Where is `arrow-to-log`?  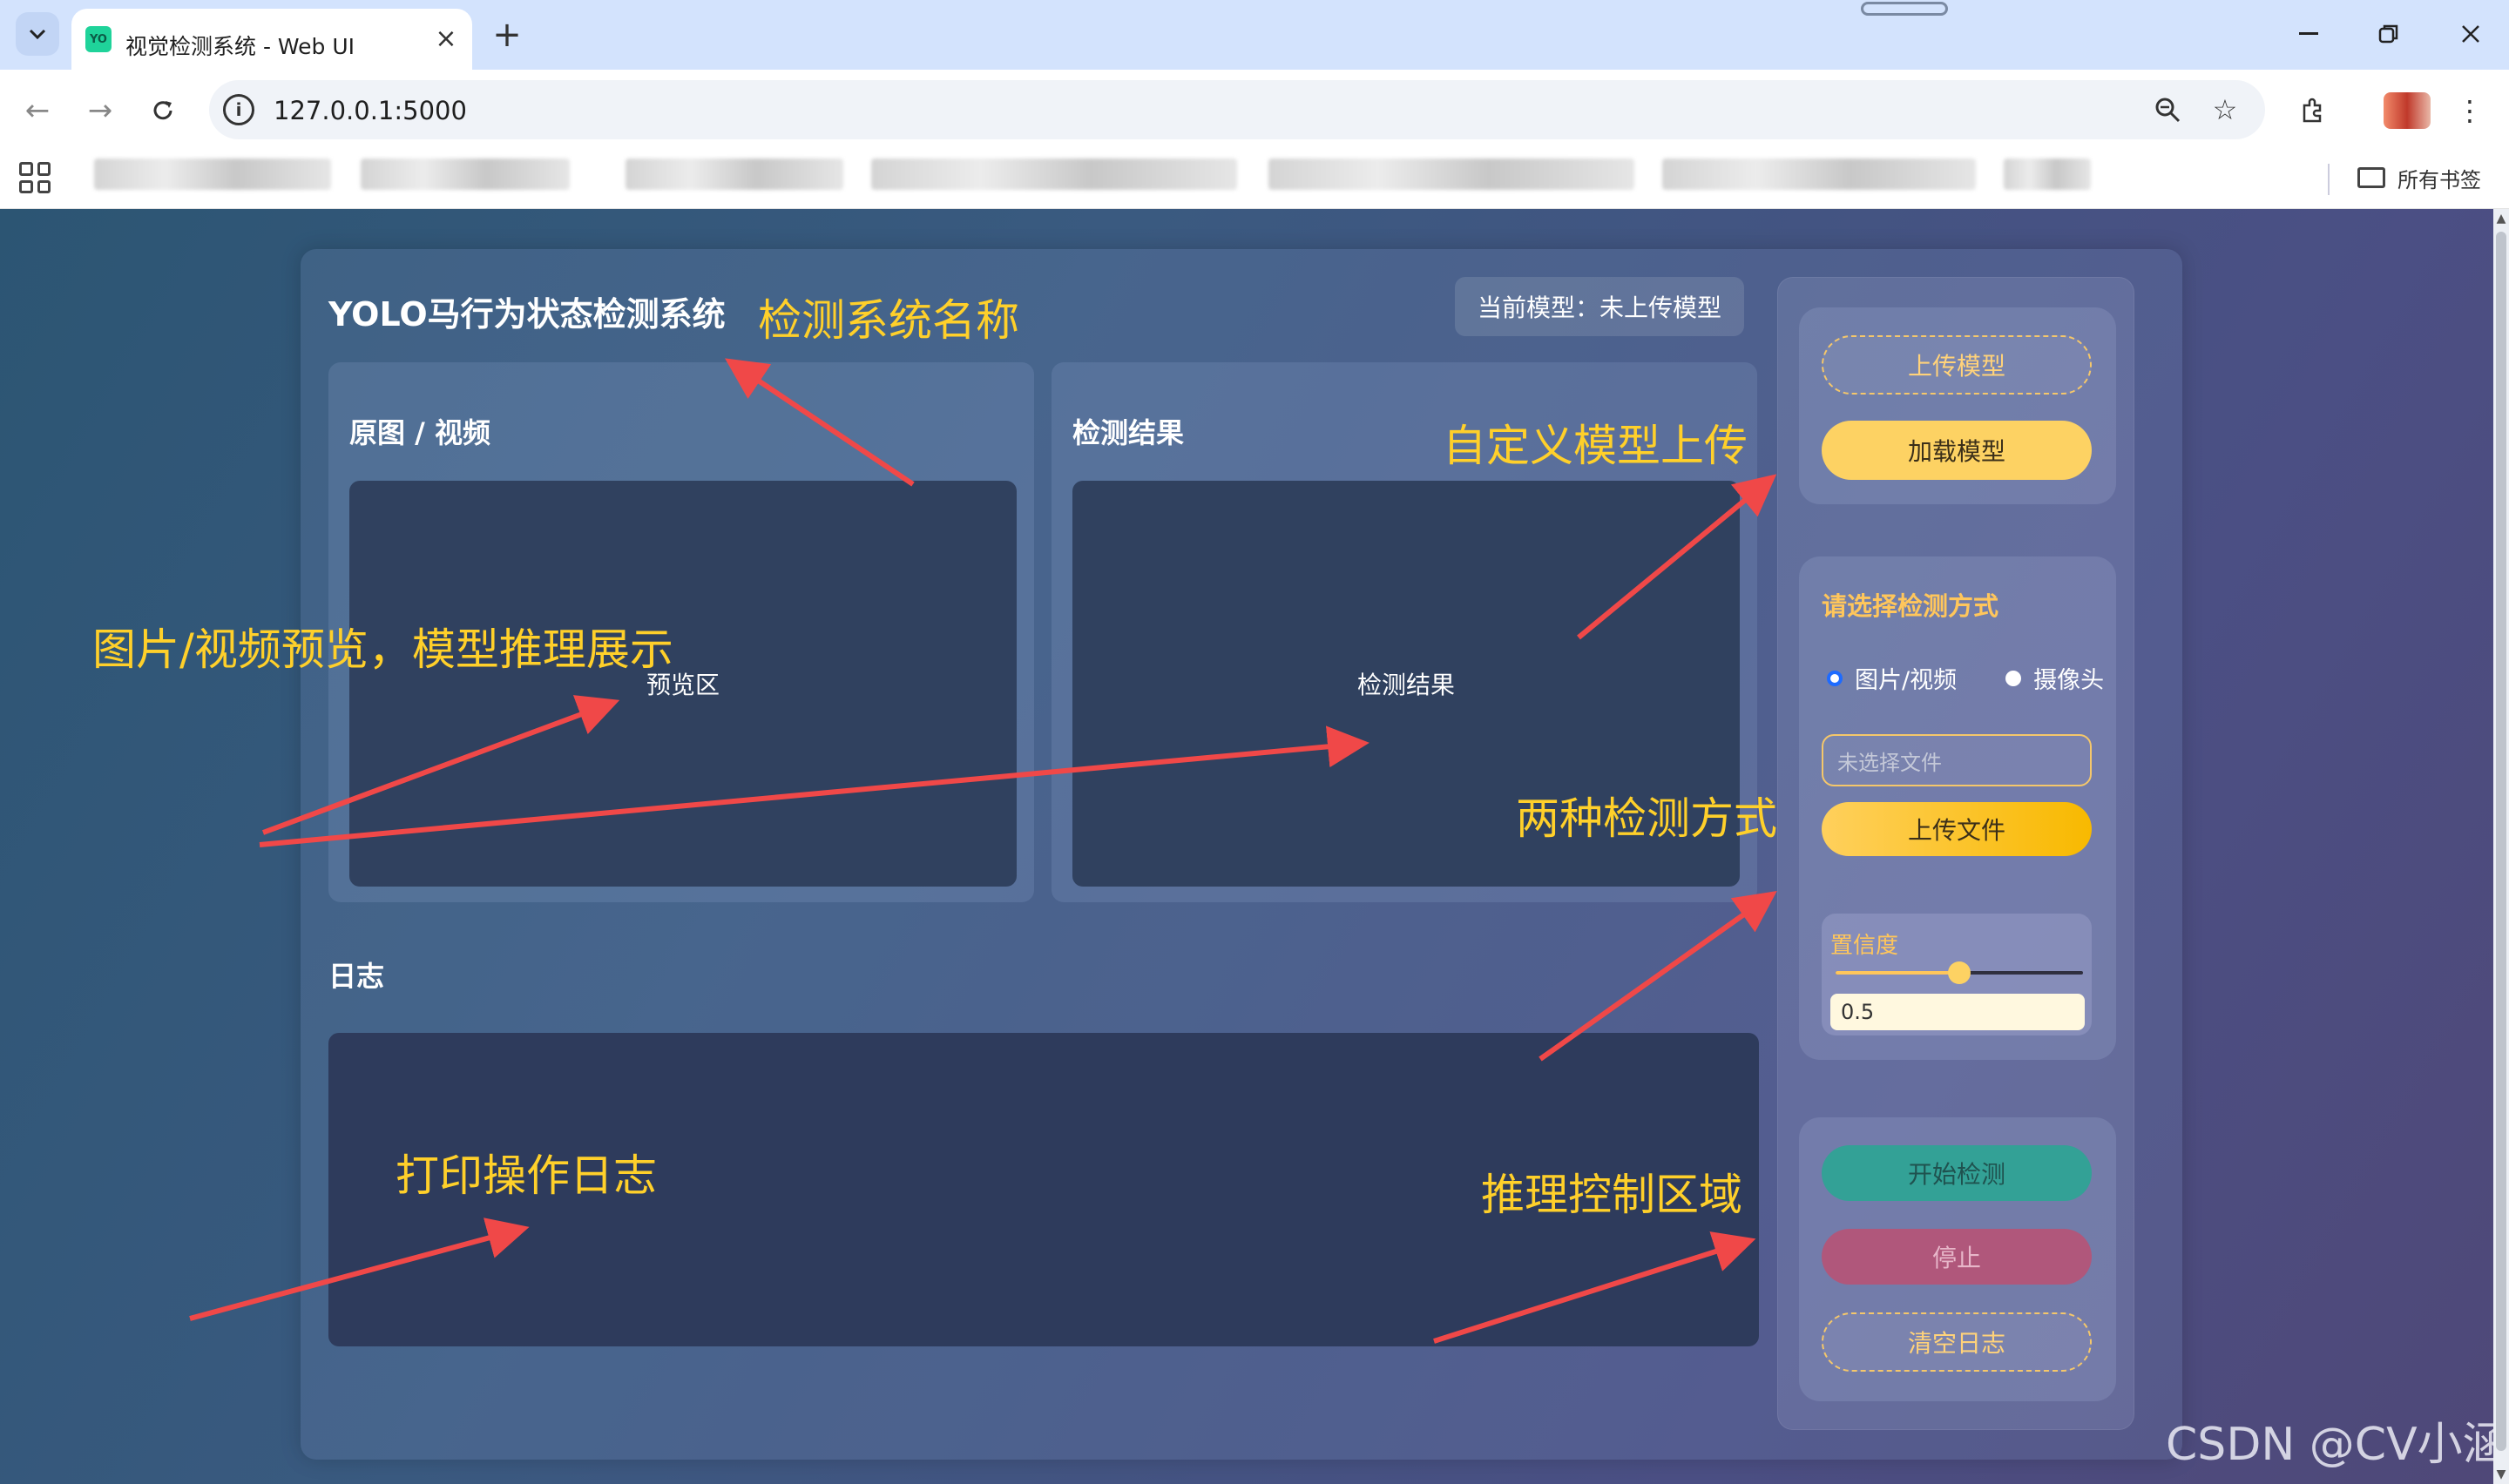 arrow-to-log is located at coordinates (359, 1269).